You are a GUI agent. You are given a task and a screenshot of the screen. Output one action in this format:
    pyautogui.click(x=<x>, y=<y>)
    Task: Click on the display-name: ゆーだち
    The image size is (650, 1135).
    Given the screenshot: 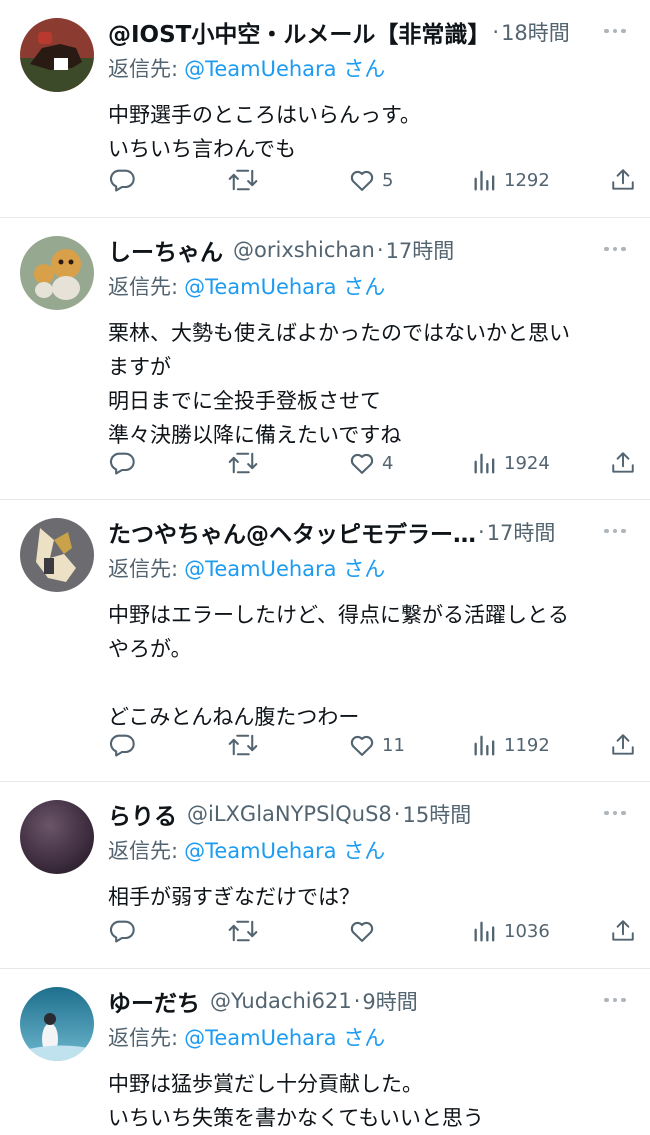 What is the action you would take?
    pyautogui.click(x=154, y=1001)
    